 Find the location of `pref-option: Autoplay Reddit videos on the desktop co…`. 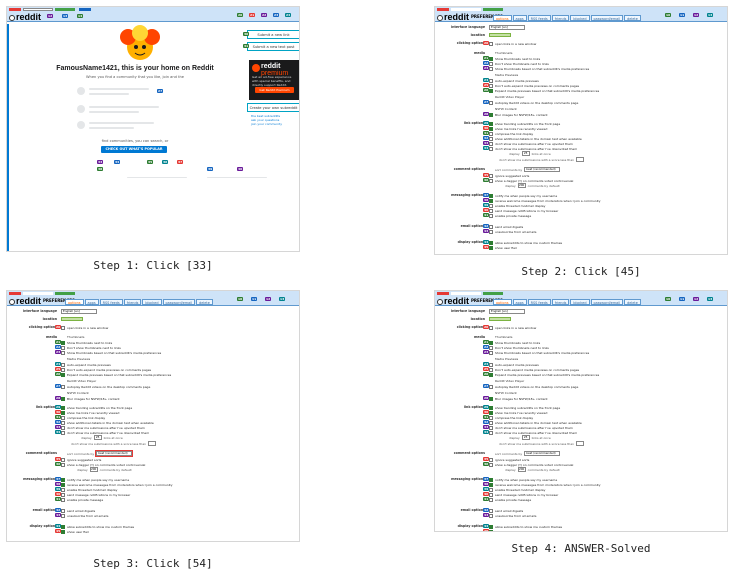

pref-option: Autoplay Reddit videos on the desktop co… is located at coordinates (105, 386).